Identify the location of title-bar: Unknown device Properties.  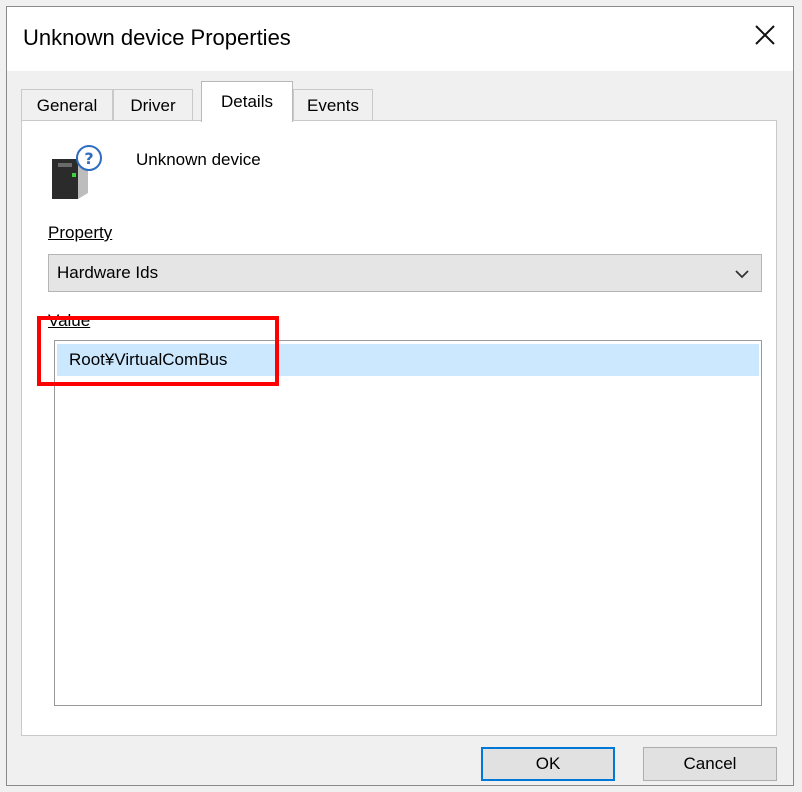
(400, 39).